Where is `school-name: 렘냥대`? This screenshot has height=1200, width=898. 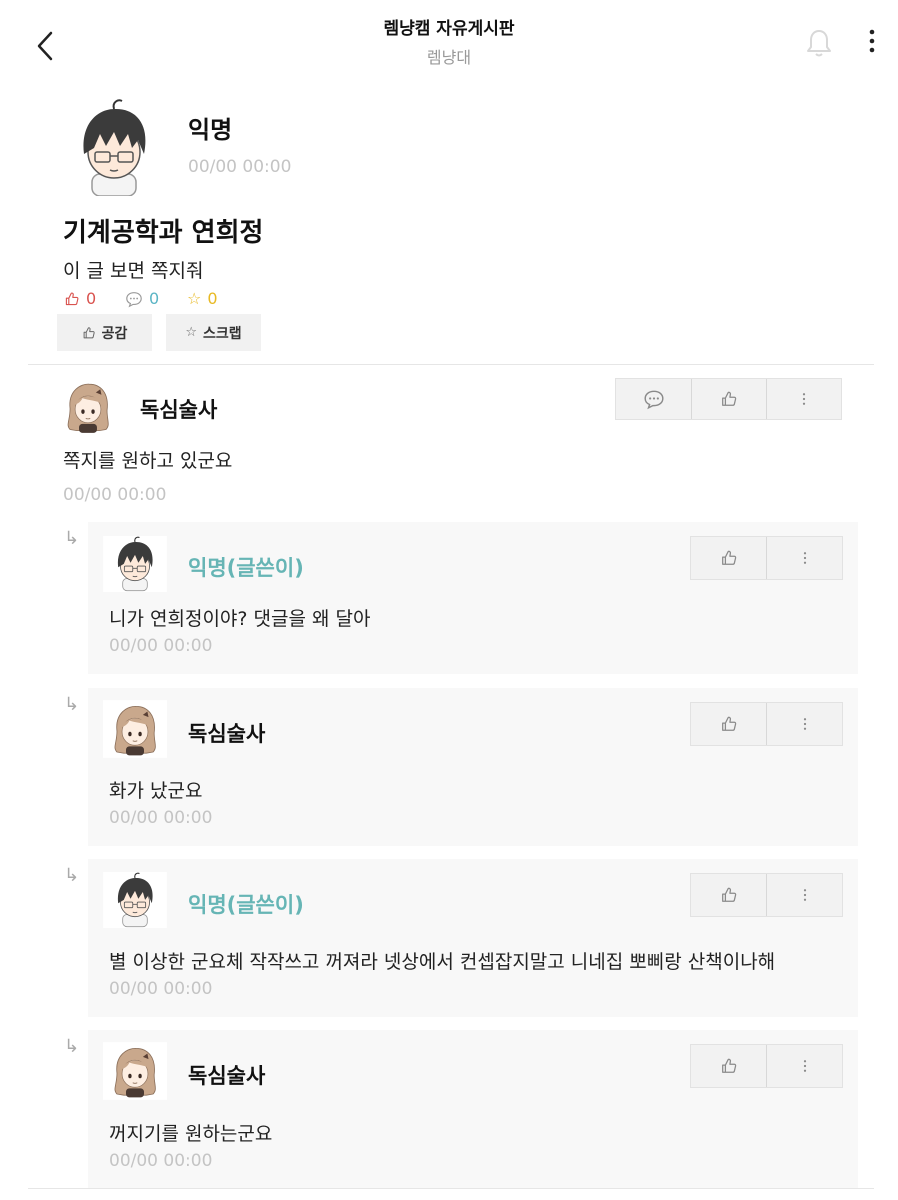 school-name: 렘냥대 is located at coordinates (449, 57).